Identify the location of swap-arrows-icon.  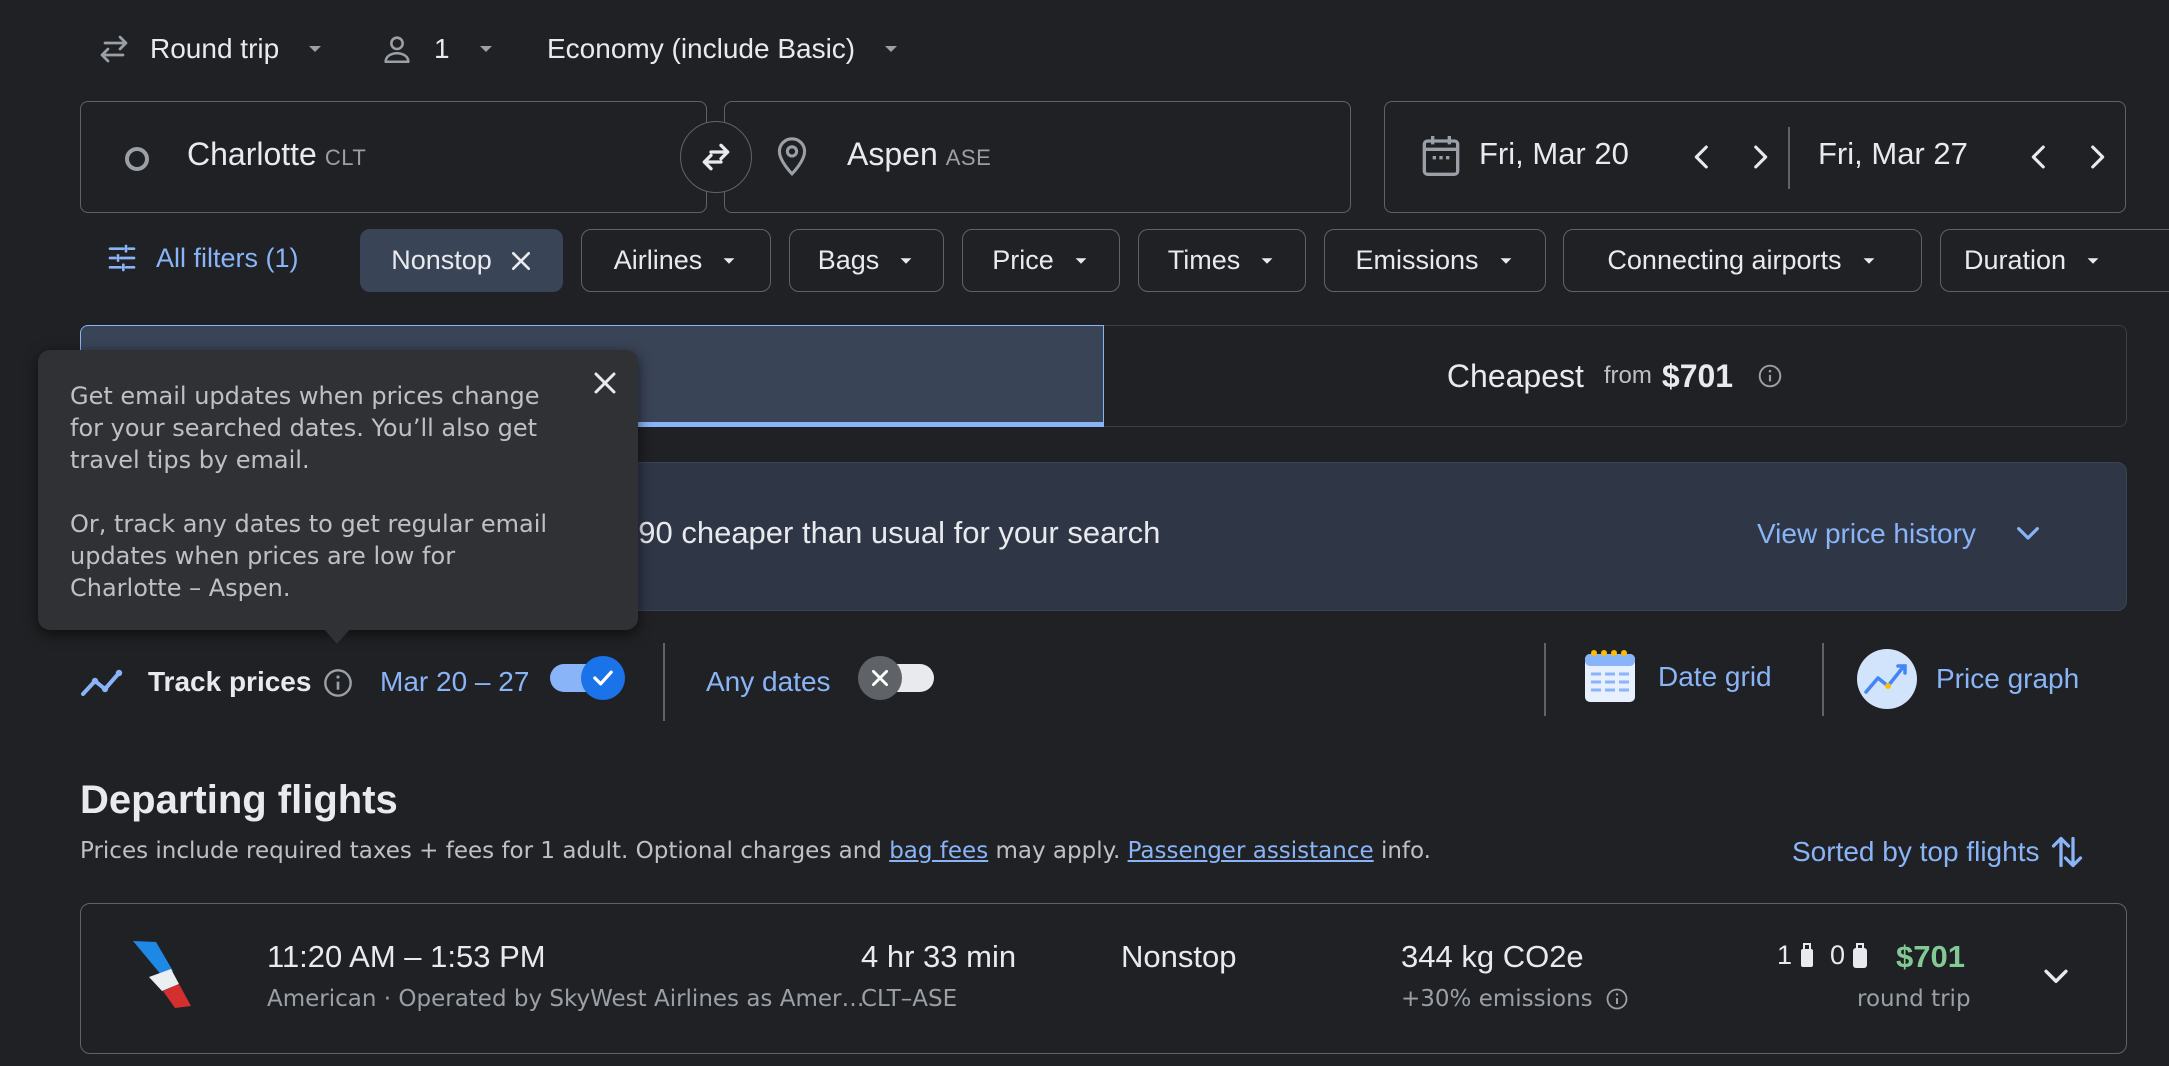
(114, 49).